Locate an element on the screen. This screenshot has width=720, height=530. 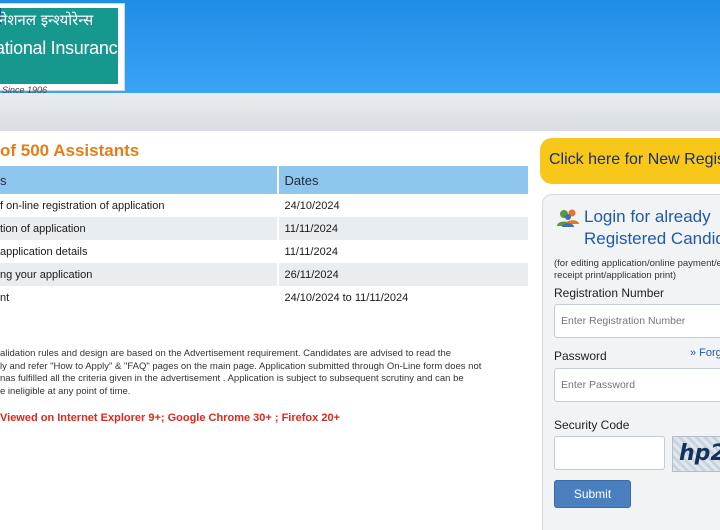
note-line: e ineligible at any point of time. is located at coordinates (65, 391).